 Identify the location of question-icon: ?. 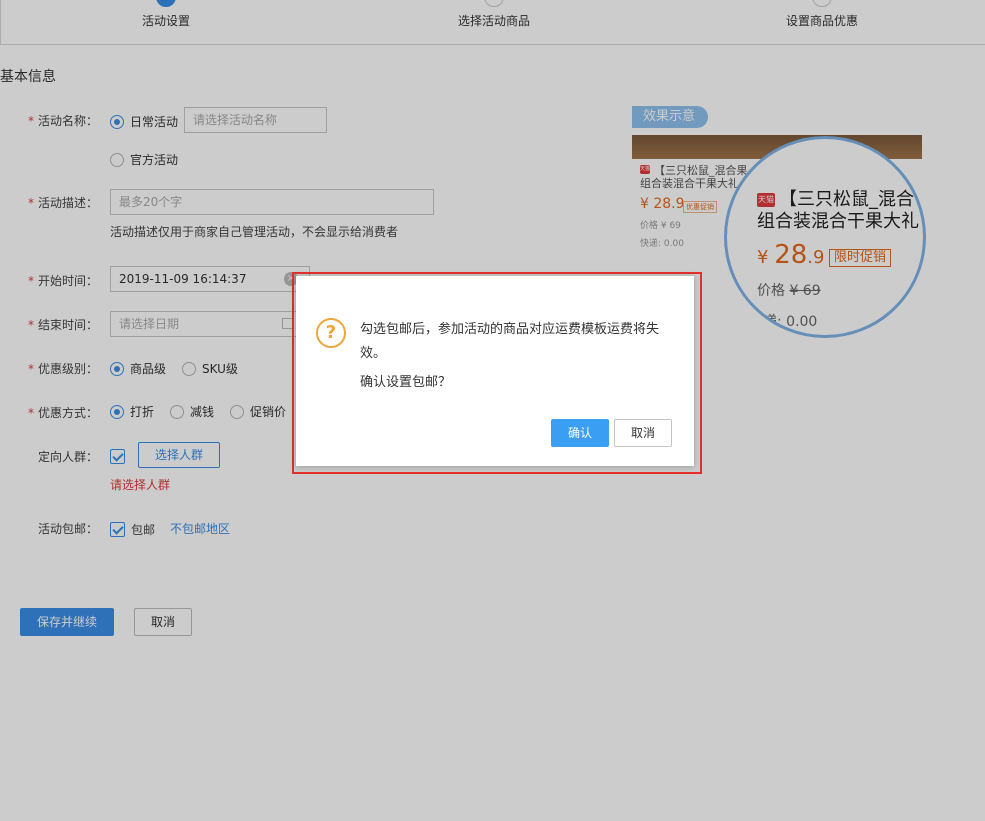
(331, 333).